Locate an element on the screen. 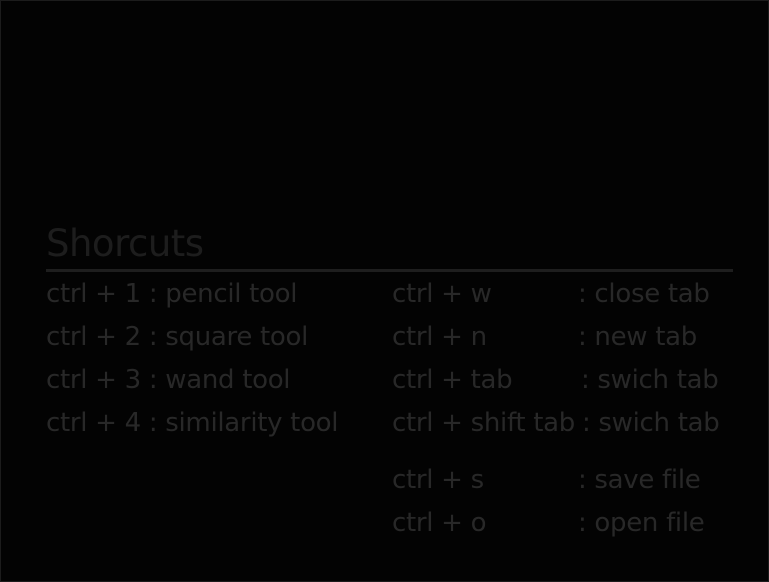 The height and width of the screenshot is (582, 769). shortcut-switch-tab-back-keys: ctrl + shift tab is located at coordinates (483, 423).